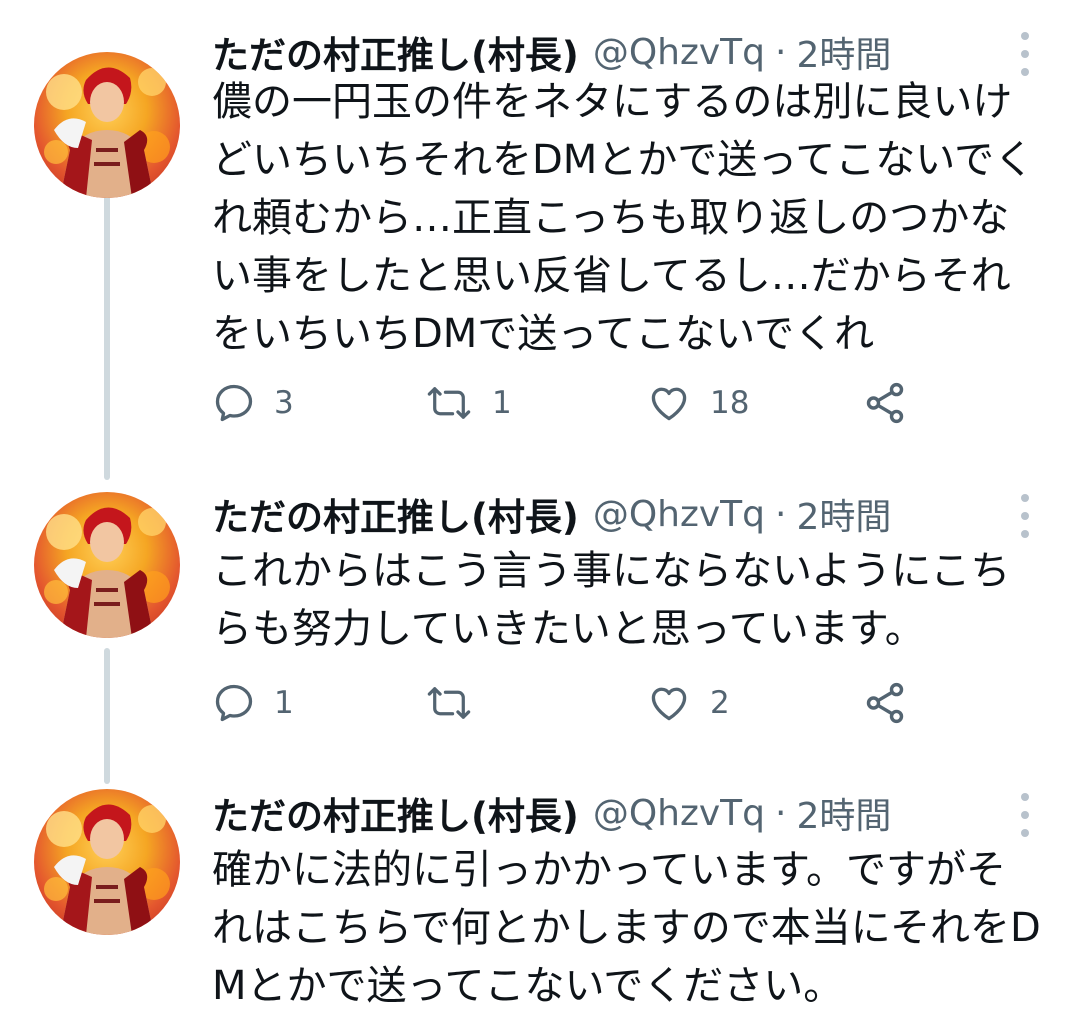 The image size is (1080, 1033). Describe the element at coordinates (572, 403) in the screenshot. I see `tweet-actions: 3 1 18` at that location.